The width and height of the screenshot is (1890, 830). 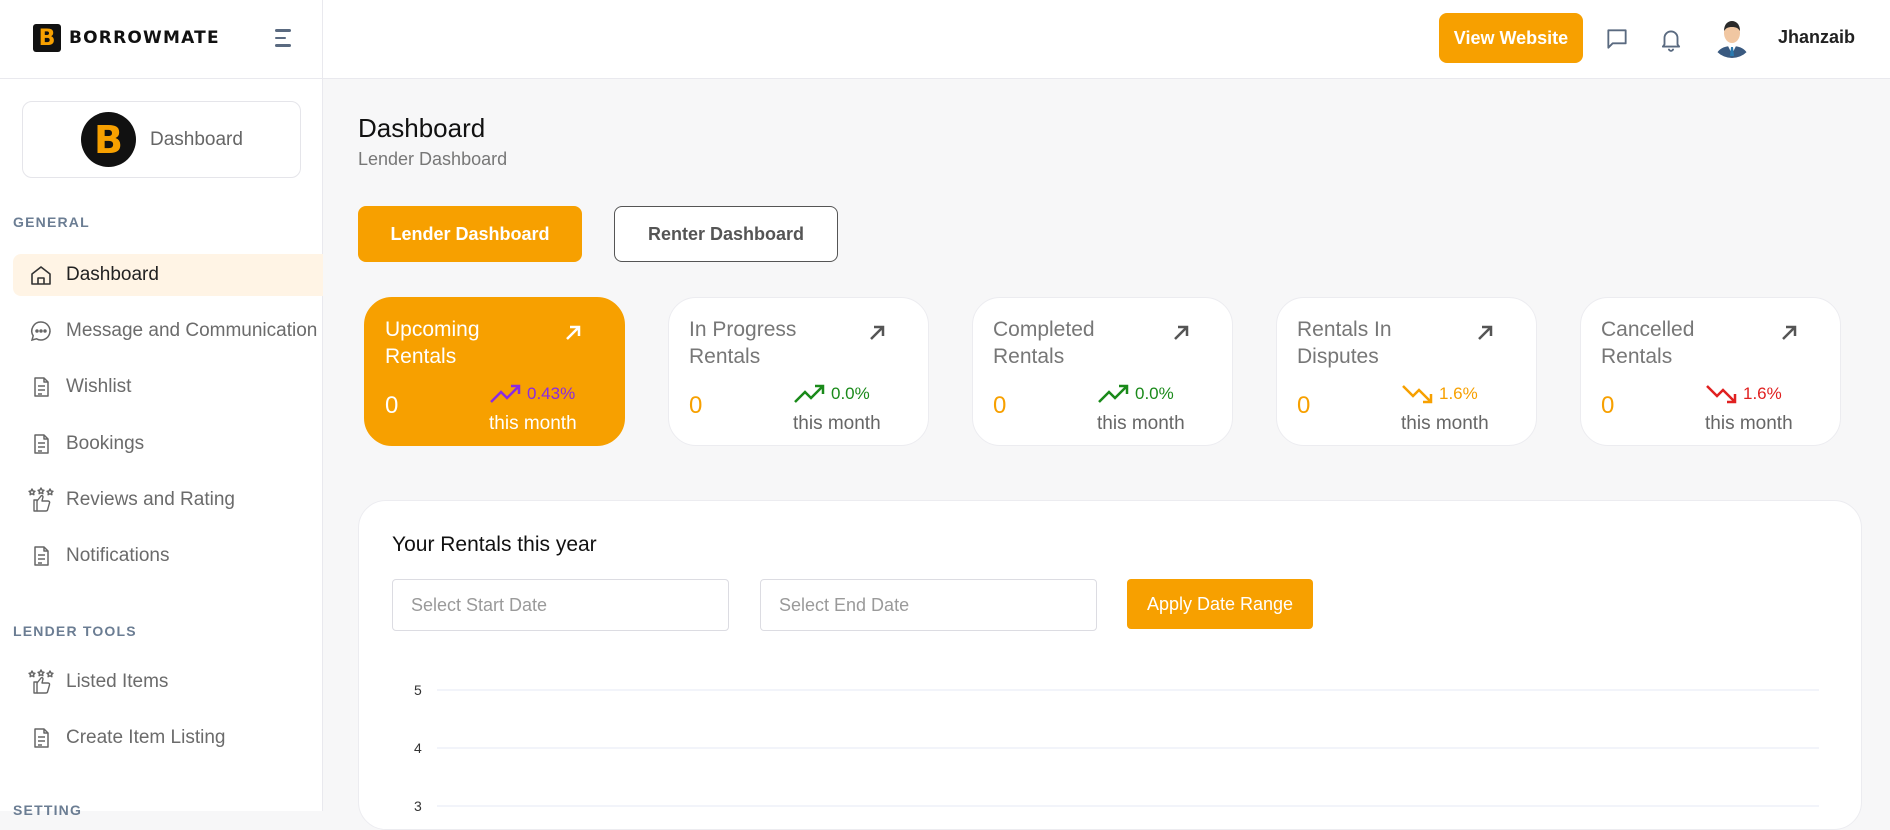 What do you see at coordinates (144, 38) in the screenshot?
I see `logo-text: BORROWMATE` at bounding box center [144, 38].